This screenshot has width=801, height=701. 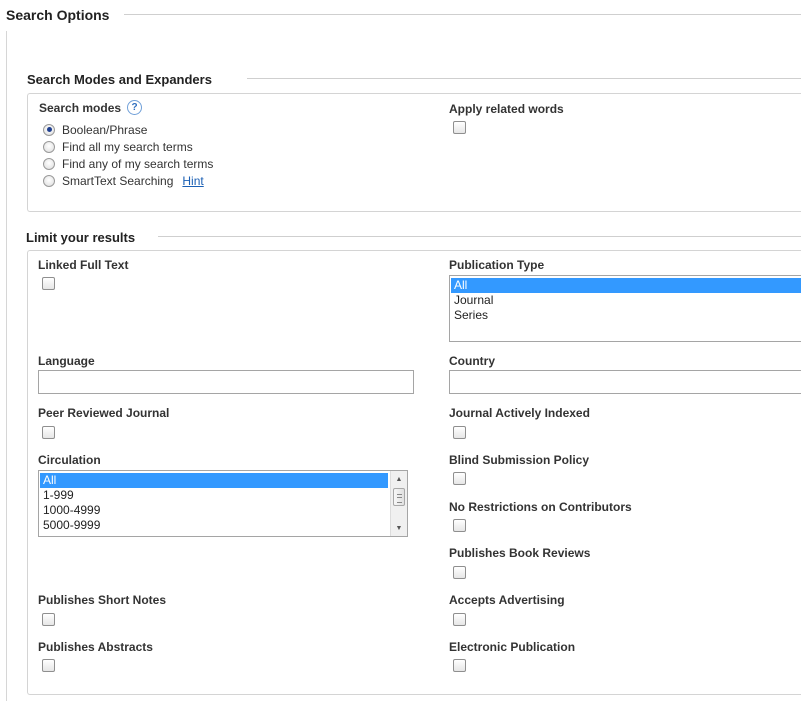 What do you see at coordinates (399, 528) in the screenshot?
I see `scroll-down-arrow-icon: ▼` at bounding box center [399, 528].